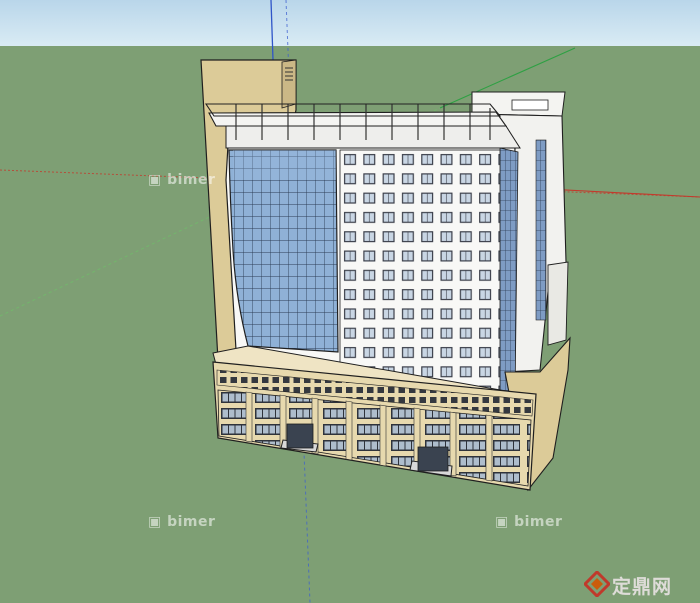 This screenshot has width=700, height=603. What do you see at coordinates (284, 165) in the screenshot?
I see `curtain-wall-top-band` at bounding box center [284, 165].